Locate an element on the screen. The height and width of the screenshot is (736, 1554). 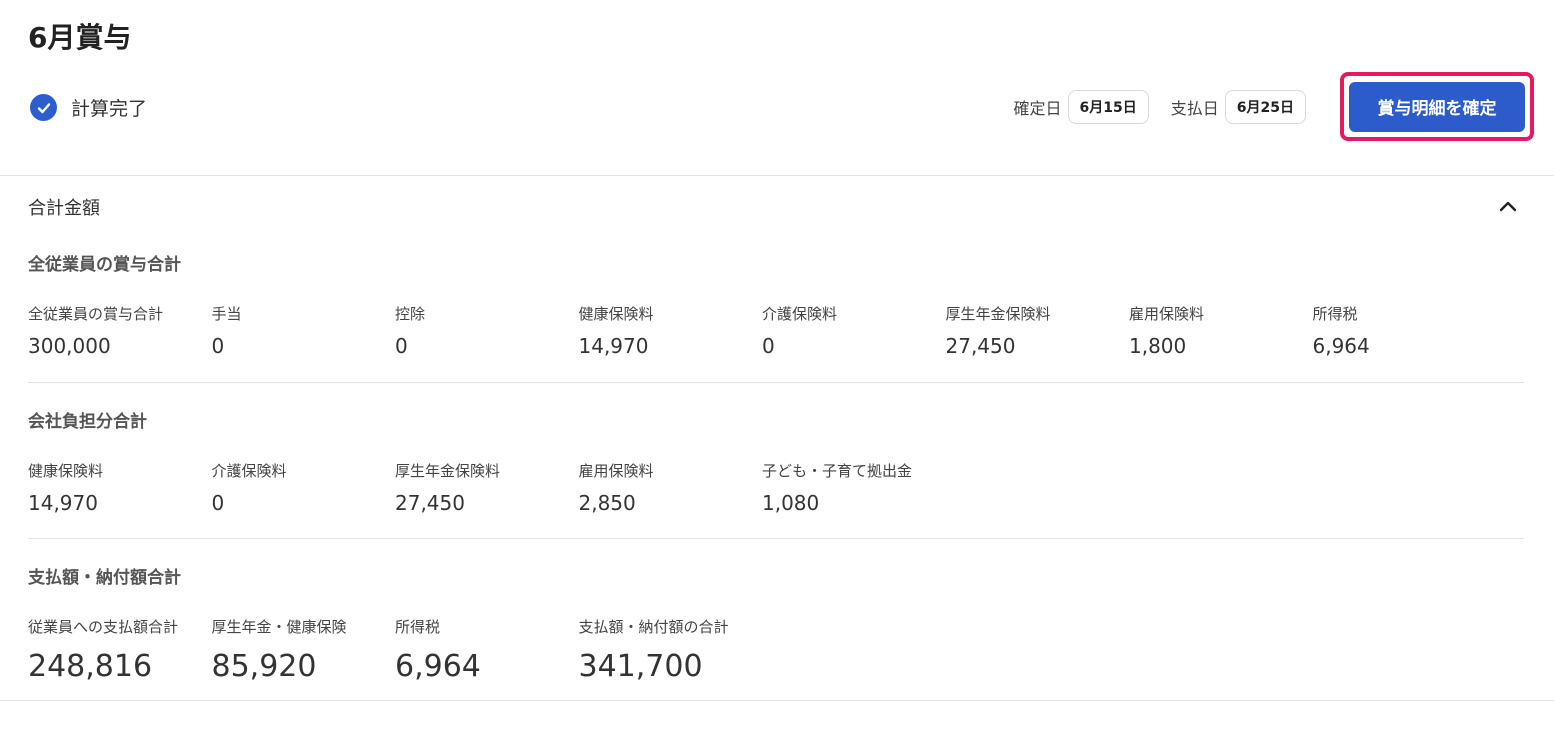
confirm-date: 確定日 6月15日 is located at coordinates (1081, 107).